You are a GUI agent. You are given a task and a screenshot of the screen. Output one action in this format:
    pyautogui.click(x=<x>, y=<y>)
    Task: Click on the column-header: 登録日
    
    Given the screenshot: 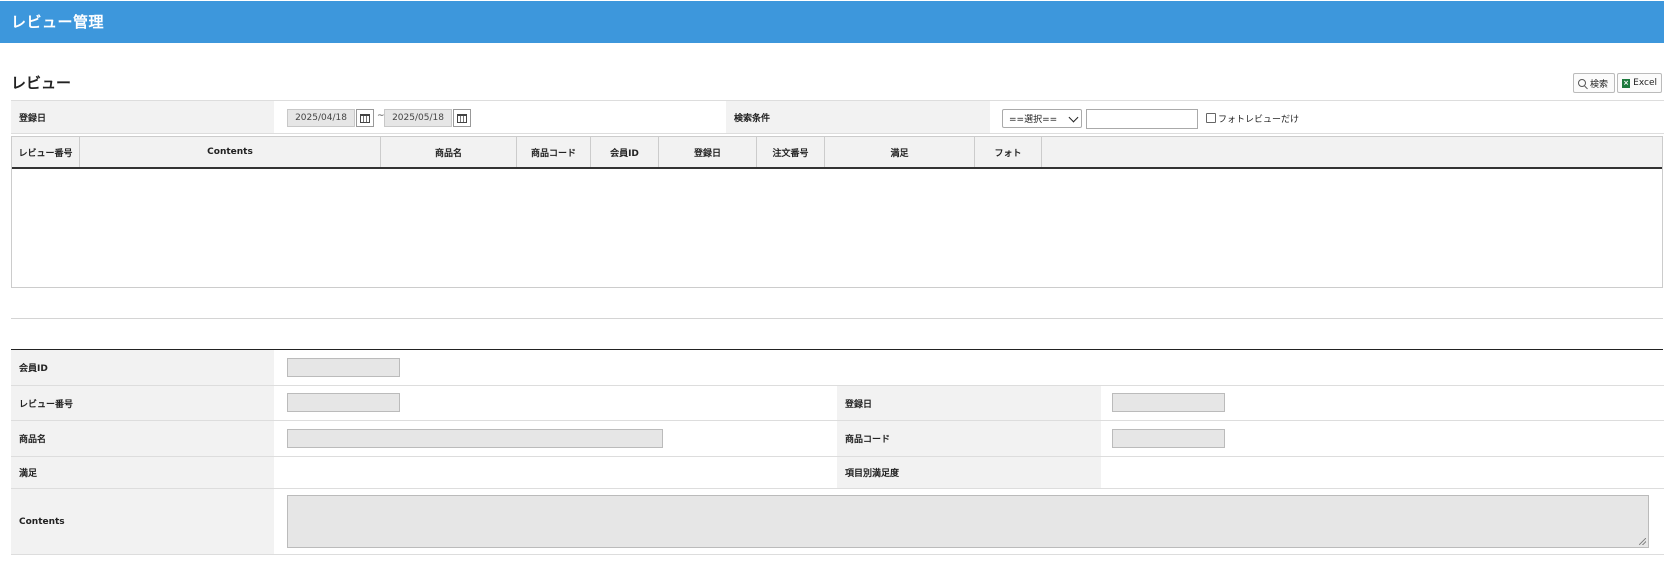 What is the action you would take?
    pyautogui.click(x=708, y=152)
    